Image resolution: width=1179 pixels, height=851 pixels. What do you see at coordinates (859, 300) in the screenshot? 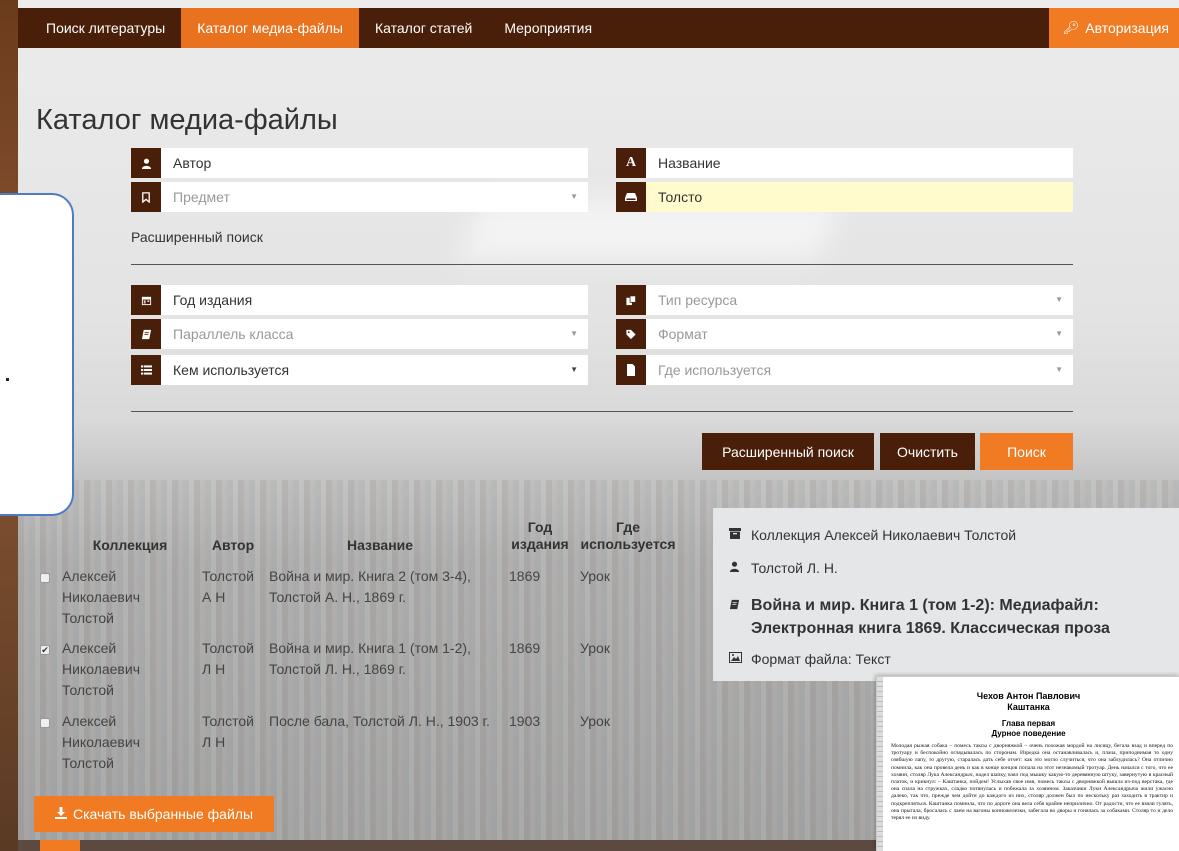
I see `resource-type-value: Тип ресурса ▼` at bounding box center [859, 300].